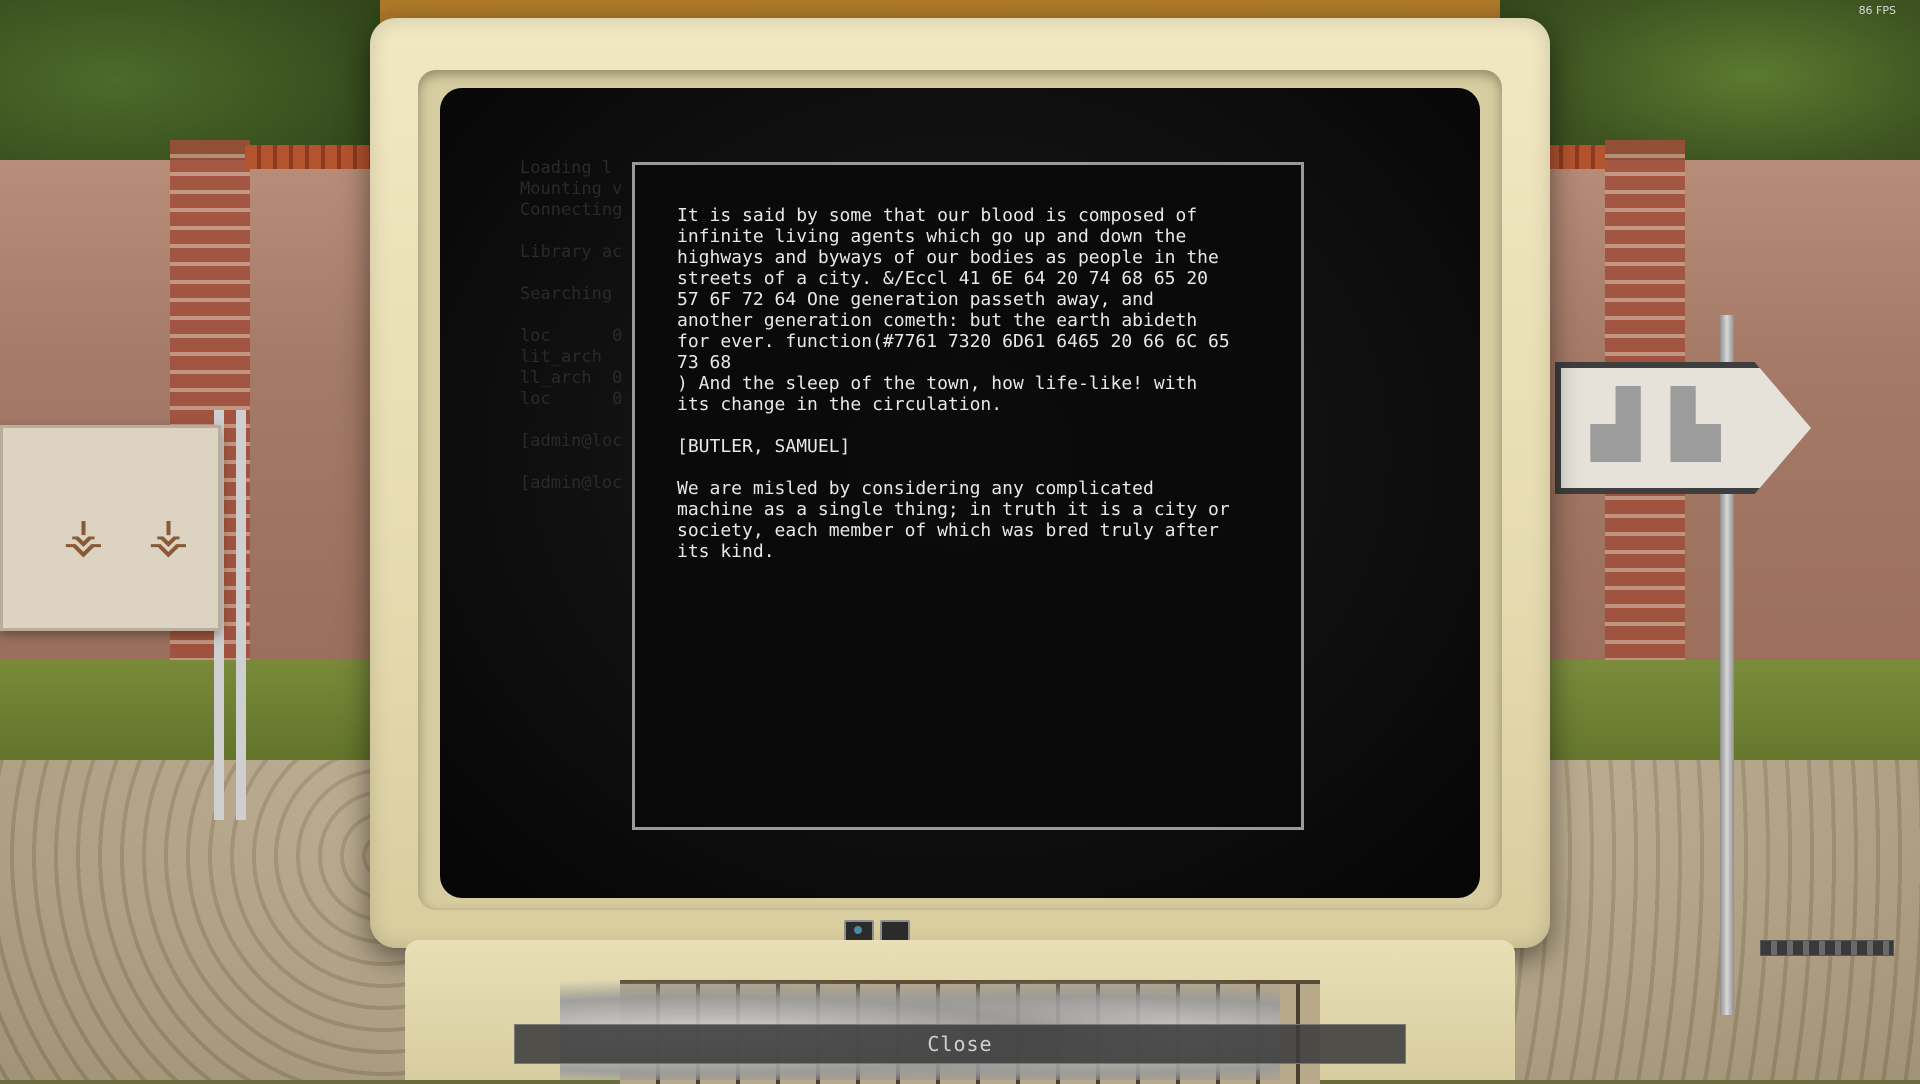 The height and width of the screenshot is (1084, 1920). What do you see at coordinates (571, 252) in the screenshot?
I see `background-terminal-line: Library ac` at bounding box center [571, 252].